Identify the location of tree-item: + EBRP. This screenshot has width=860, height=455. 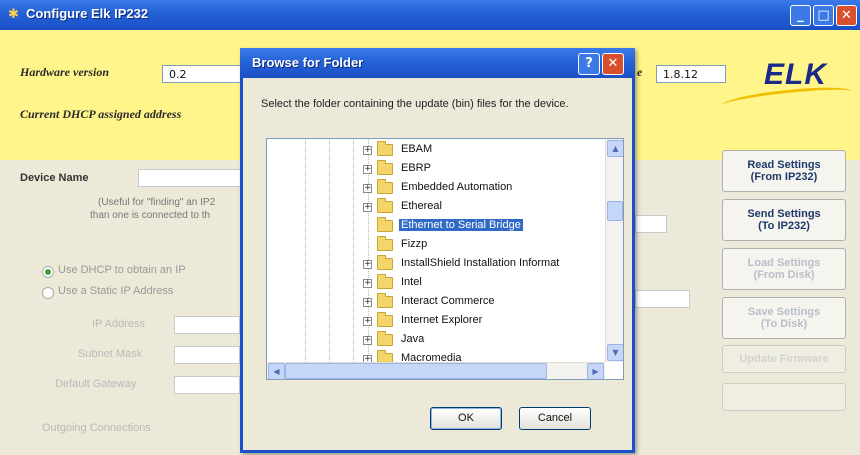
(480, 170).